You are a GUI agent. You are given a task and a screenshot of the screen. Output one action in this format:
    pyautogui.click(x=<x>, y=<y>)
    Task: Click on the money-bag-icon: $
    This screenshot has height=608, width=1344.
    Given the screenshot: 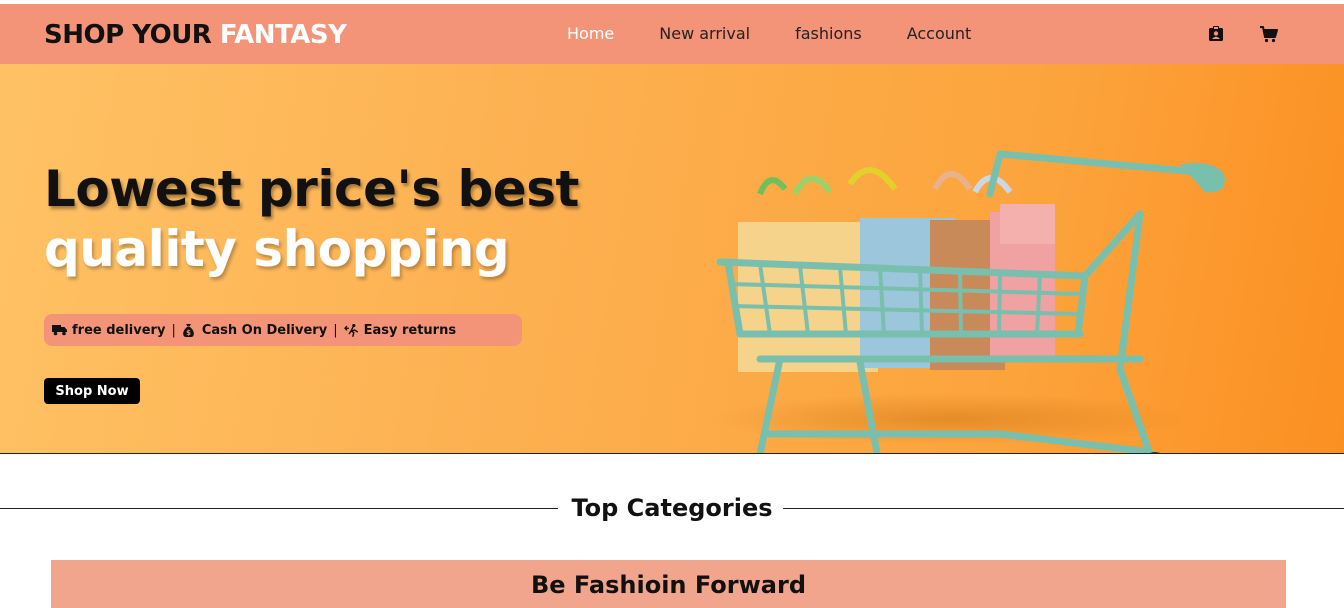 What is the action you would take?
    pyautogui.click(x=190, y=330)
    